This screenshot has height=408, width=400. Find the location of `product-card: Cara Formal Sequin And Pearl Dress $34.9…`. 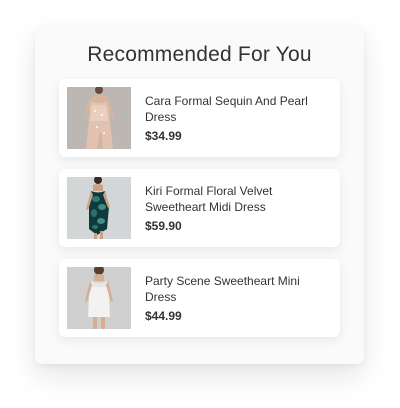

product-card: Cara Formal Sequin And Pearl Dress $34.9… is located at coordinates (199, 118).